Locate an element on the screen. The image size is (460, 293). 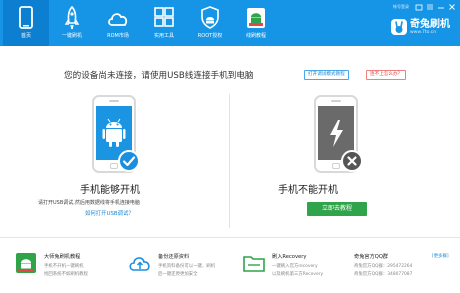
nav-one-click-flash: 一键刷机 is located at coordinates (72, 23).